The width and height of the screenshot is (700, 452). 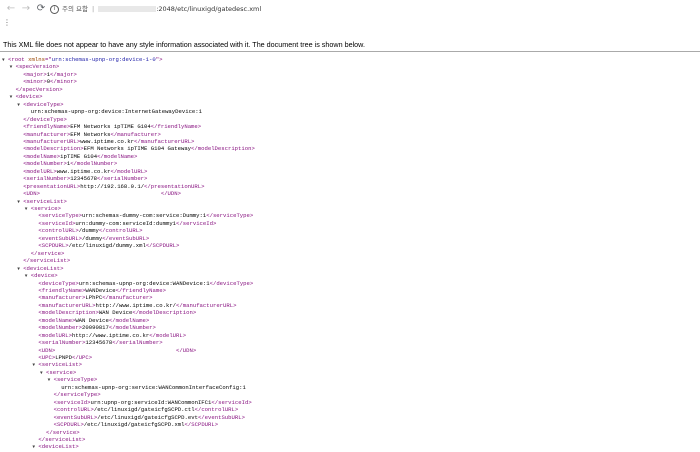 What do you see at coordinates (41, 9) in the screenshot?
I see `reload-icon: ⟳` at bounding box center [41, 9].